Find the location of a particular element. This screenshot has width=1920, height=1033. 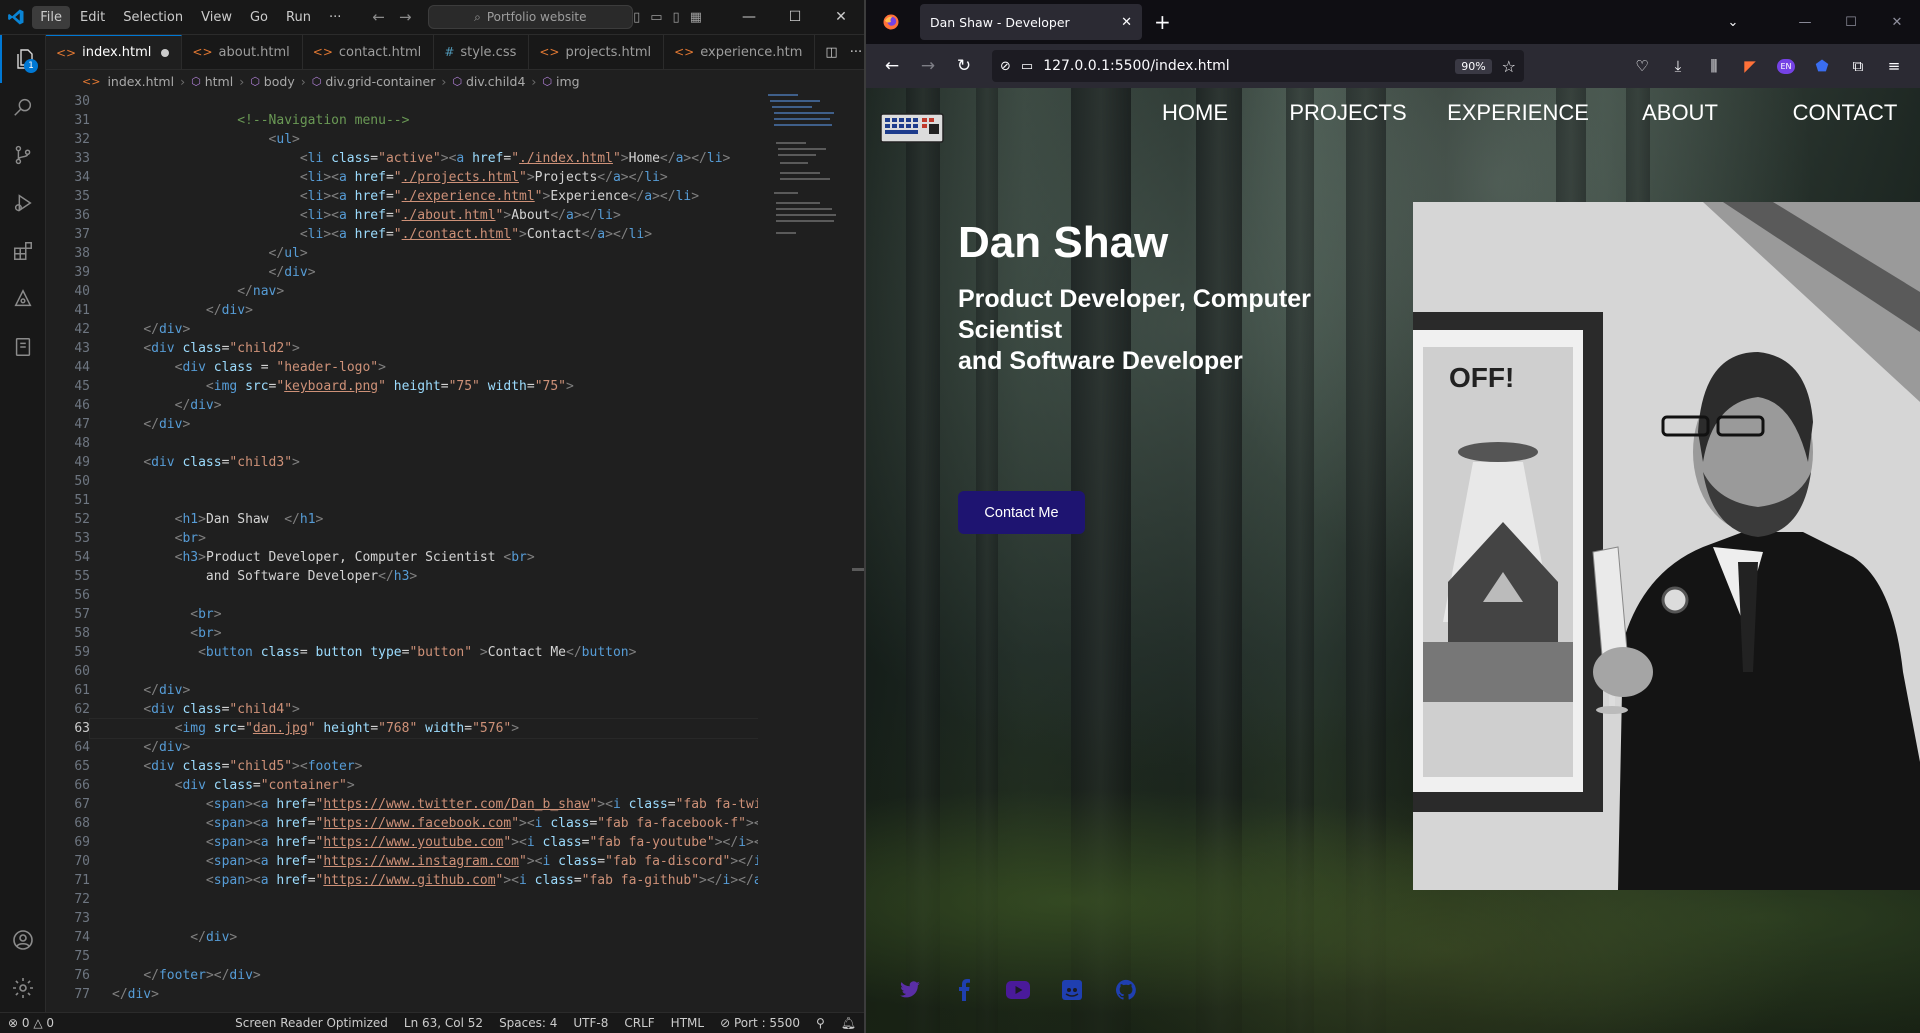

code-line: <div class = "header-logo"> is located at coordinates (424, 367).